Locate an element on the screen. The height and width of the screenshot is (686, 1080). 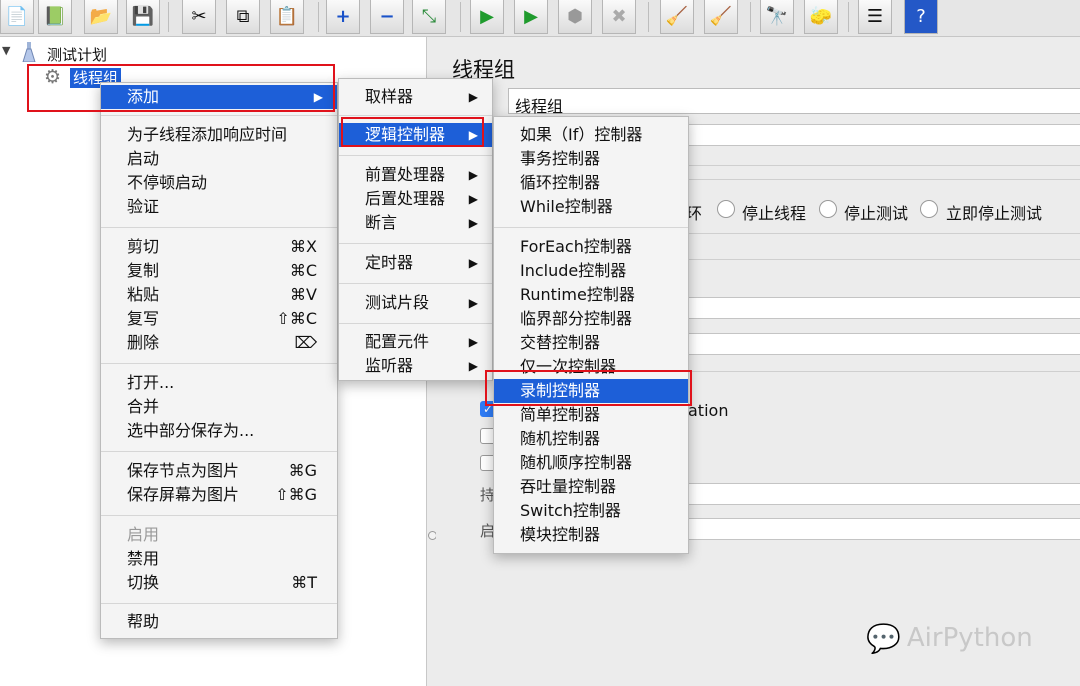
menu-item-assertion: 断言 ▶ is located at coordinates (415, 223).